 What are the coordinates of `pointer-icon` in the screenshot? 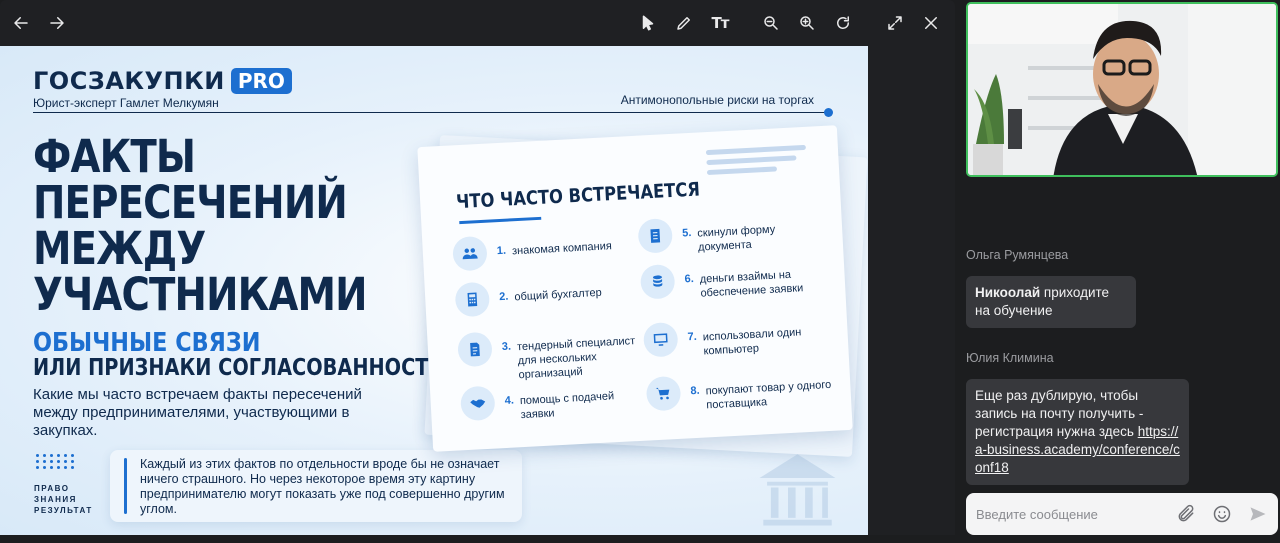 It's located at (648, 23).